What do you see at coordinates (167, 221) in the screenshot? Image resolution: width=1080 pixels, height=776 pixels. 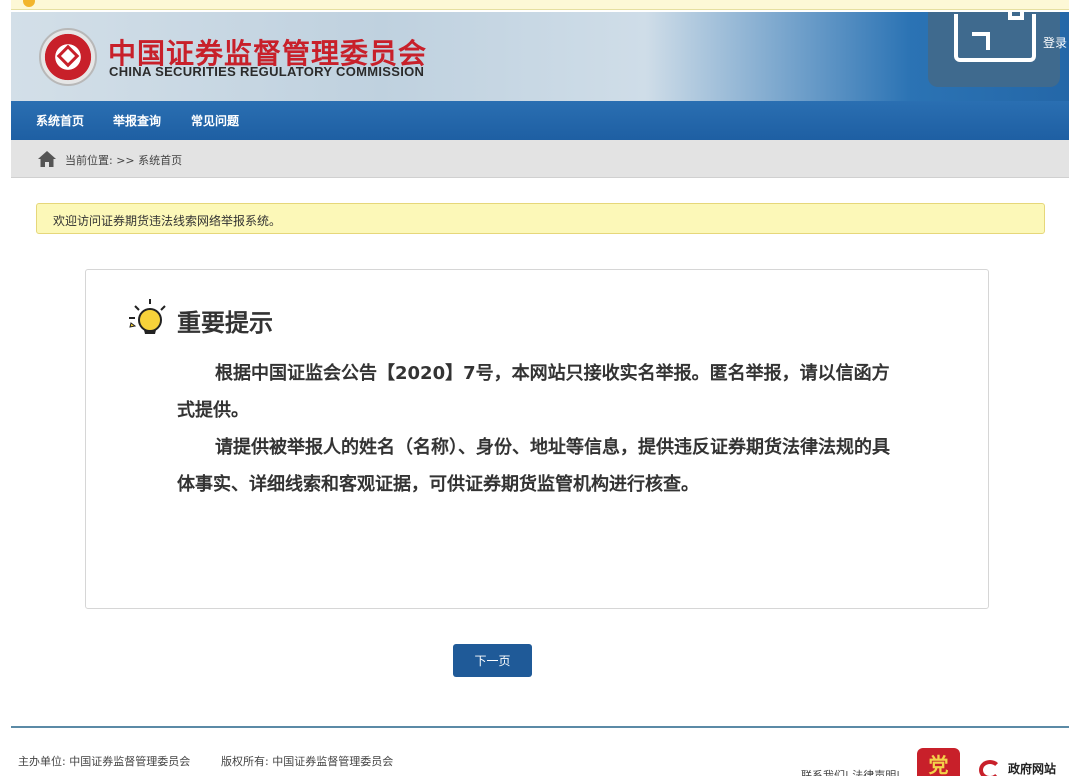 I see `welcome-notice-text: 欢迎访问证券期货违法线索网络举报系统。` at bounding box center [167, 221].